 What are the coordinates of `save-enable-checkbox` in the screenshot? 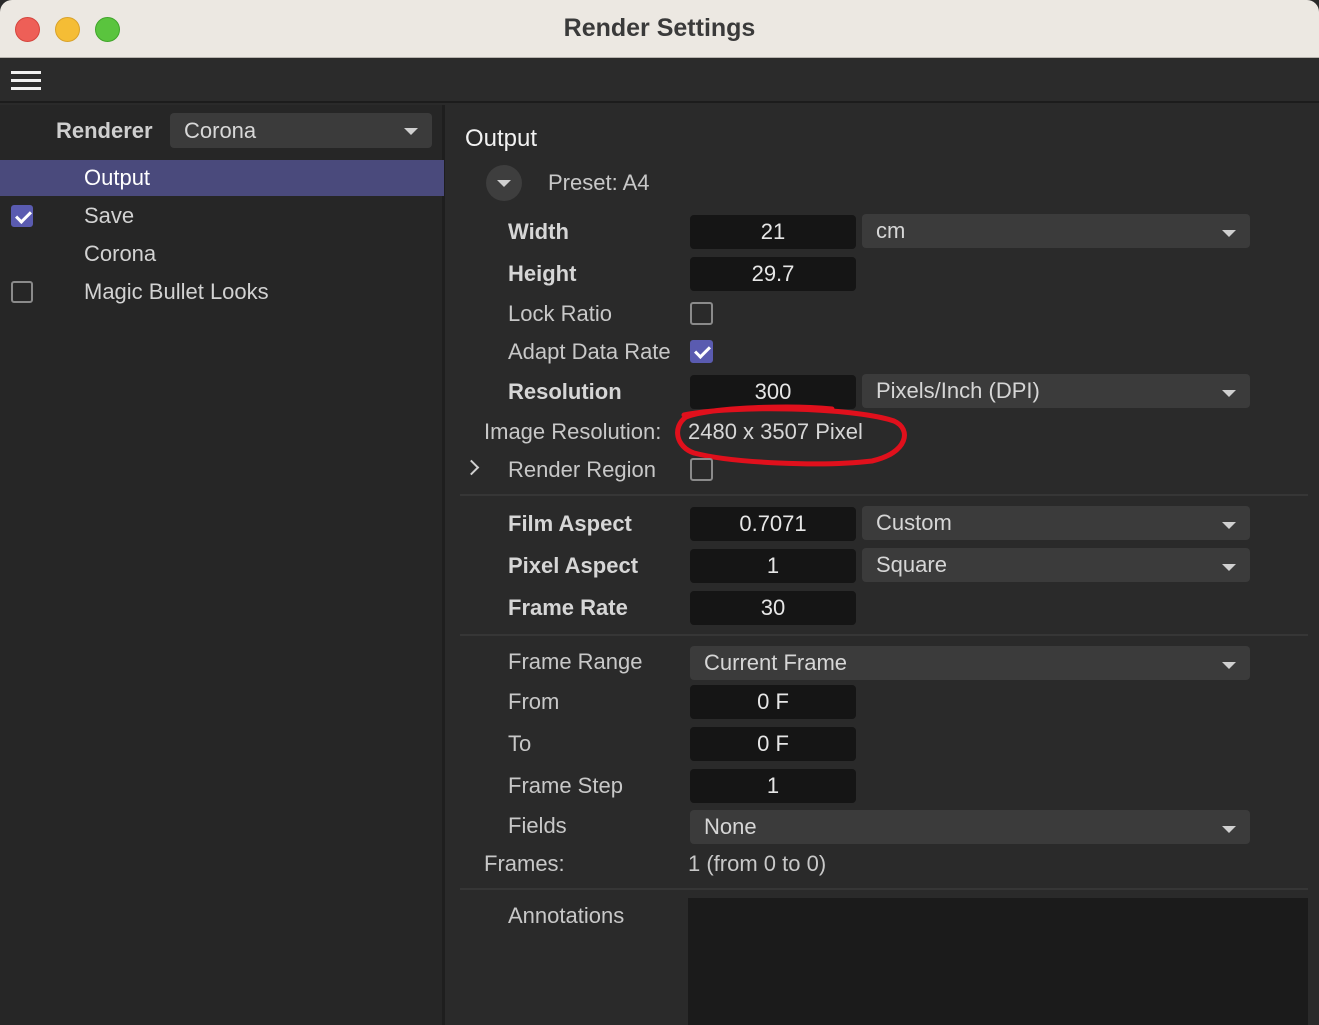 It's located at (22, 216).